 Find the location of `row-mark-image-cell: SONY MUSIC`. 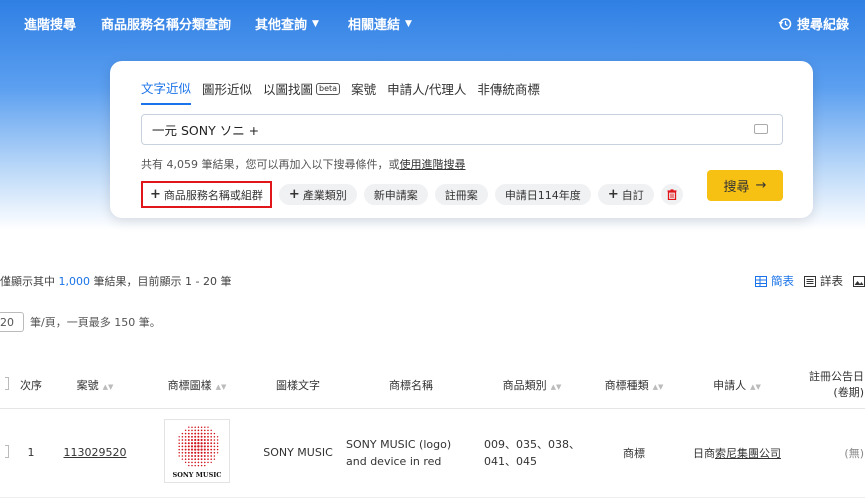

row-mark-image-cell: SONY MUSIC is located at coordinates (197, 453).